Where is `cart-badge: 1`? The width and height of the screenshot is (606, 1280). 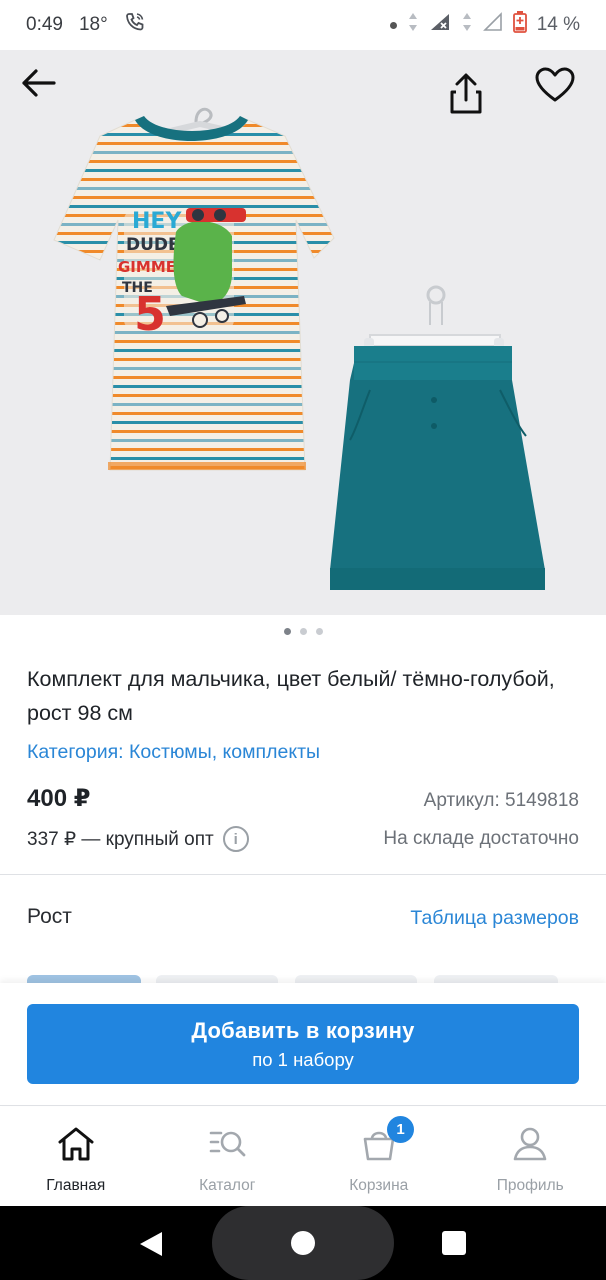 cart-badge: 1 is located at coordinates (400, 1129).